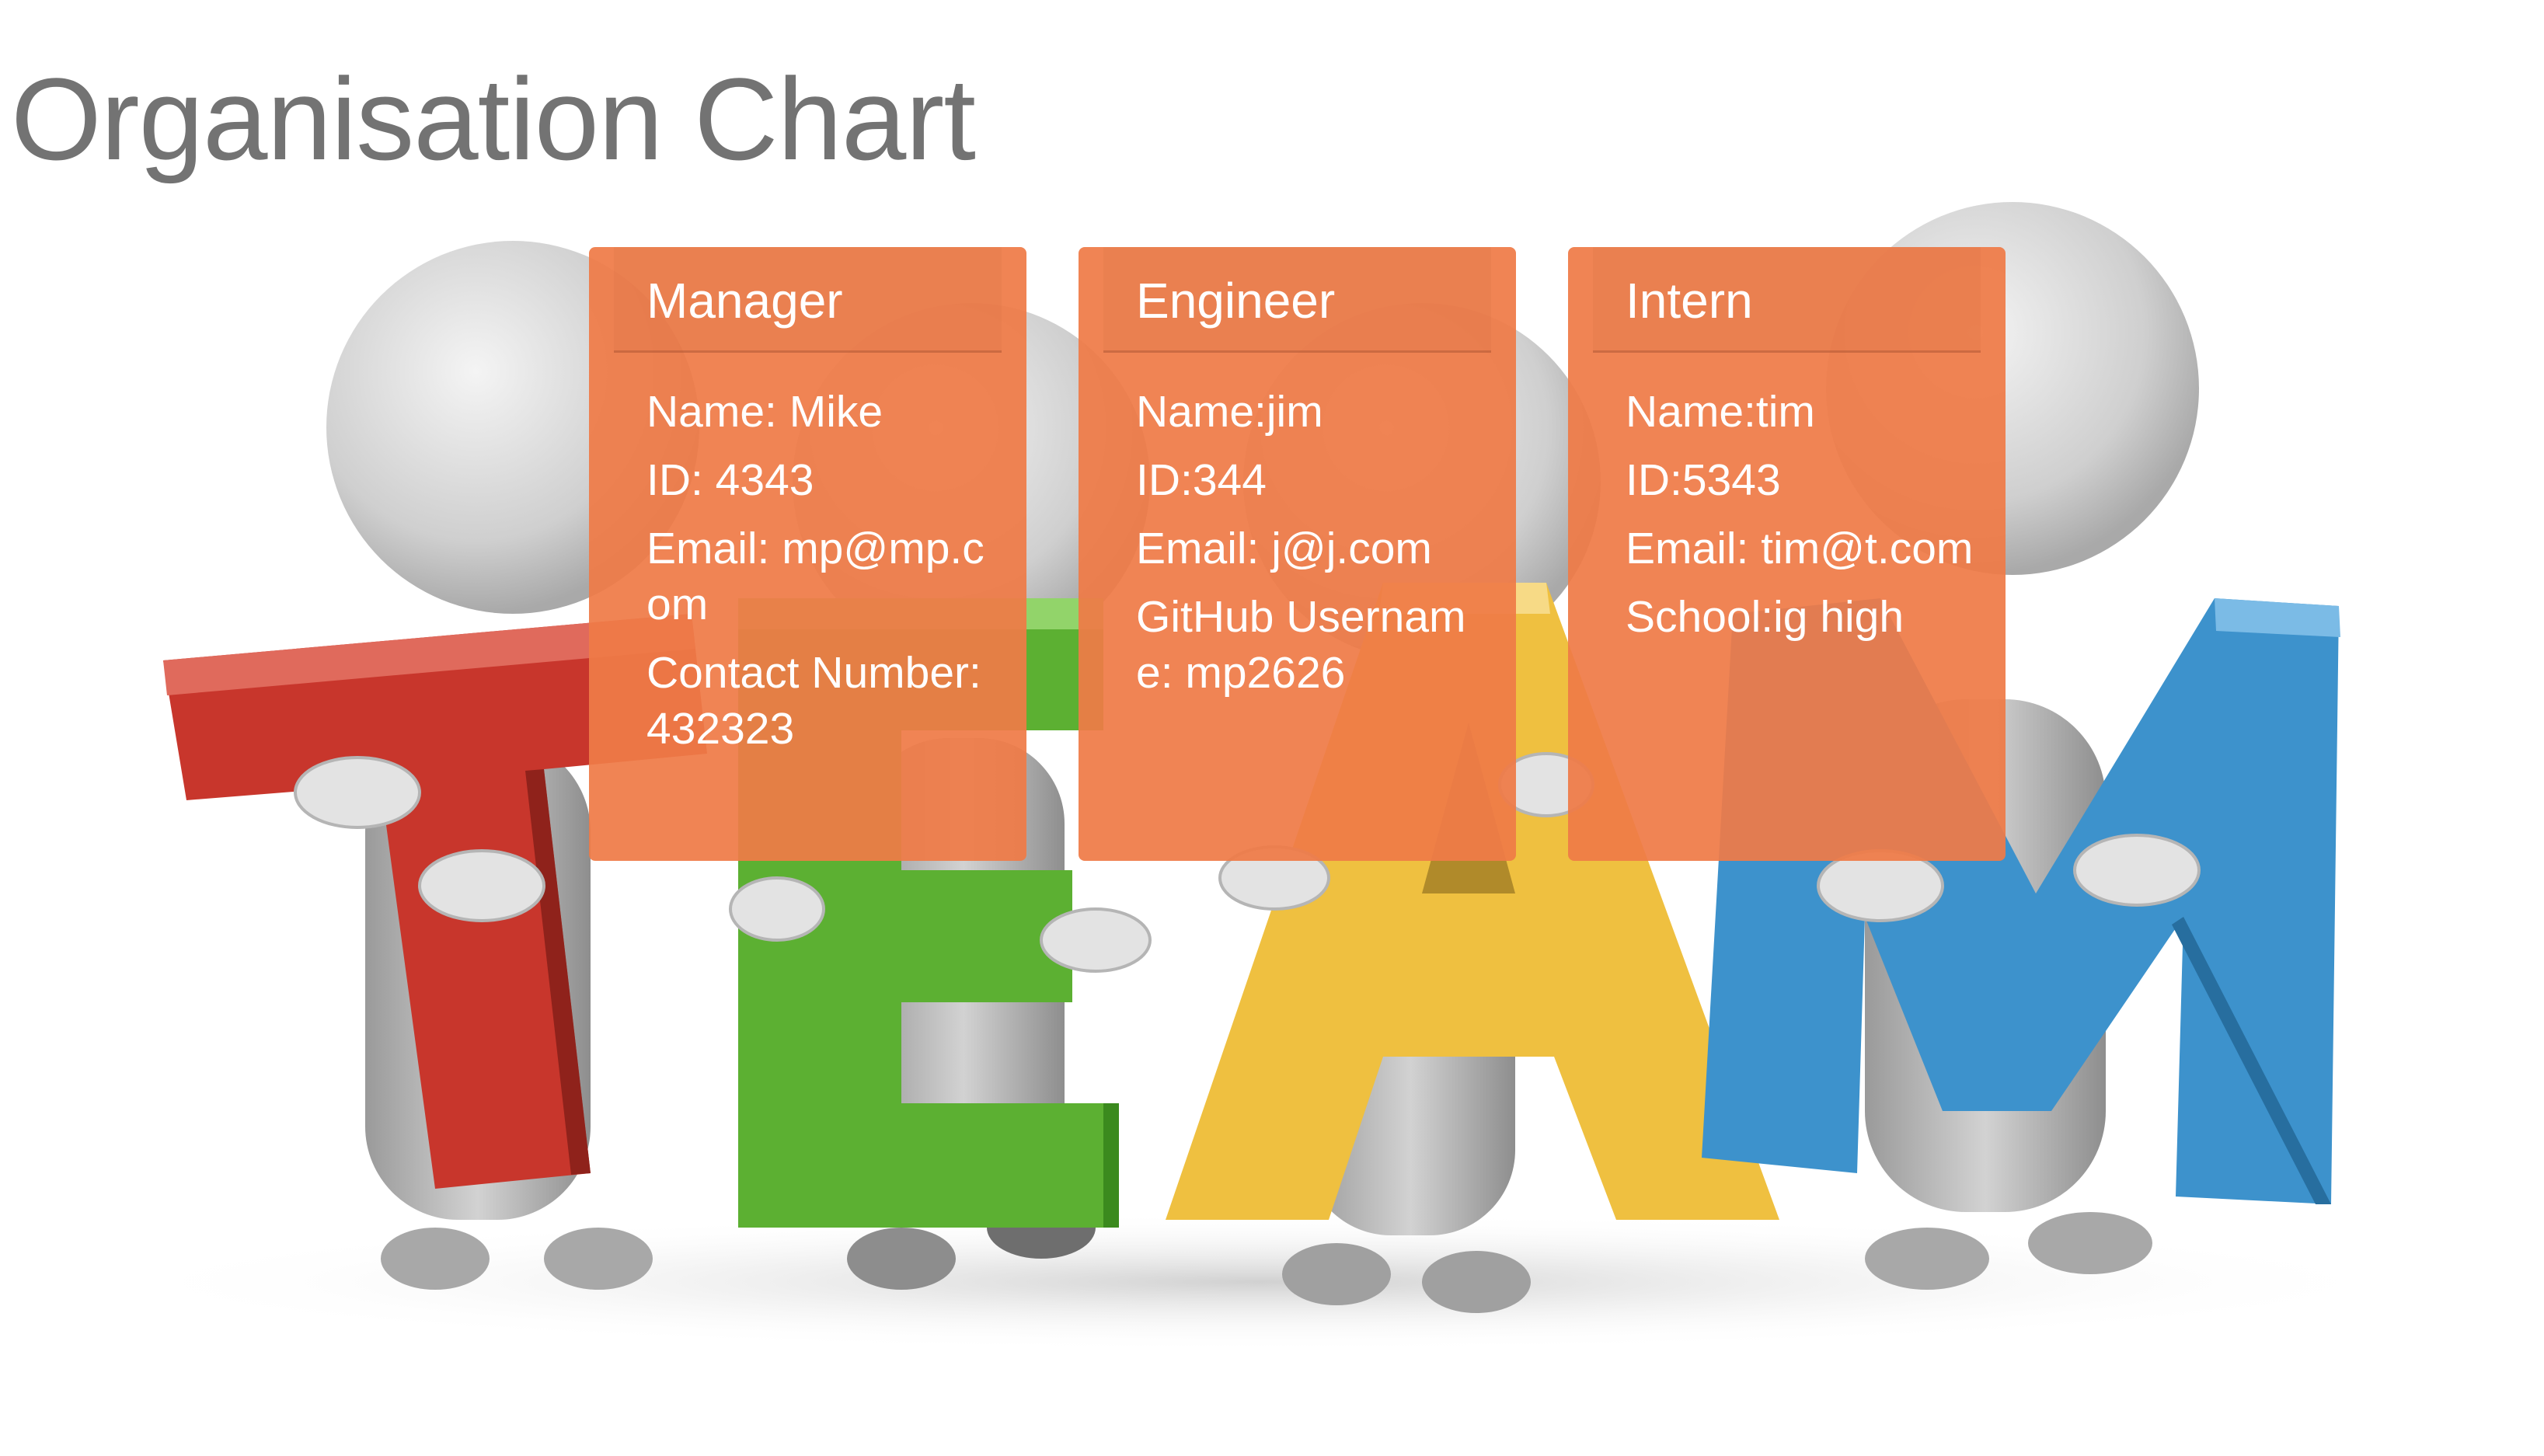  What do you see at coordinates (1201, 480) in the screenshot?
I see `id-field: ID:344` at bounding box center [1201, 480].